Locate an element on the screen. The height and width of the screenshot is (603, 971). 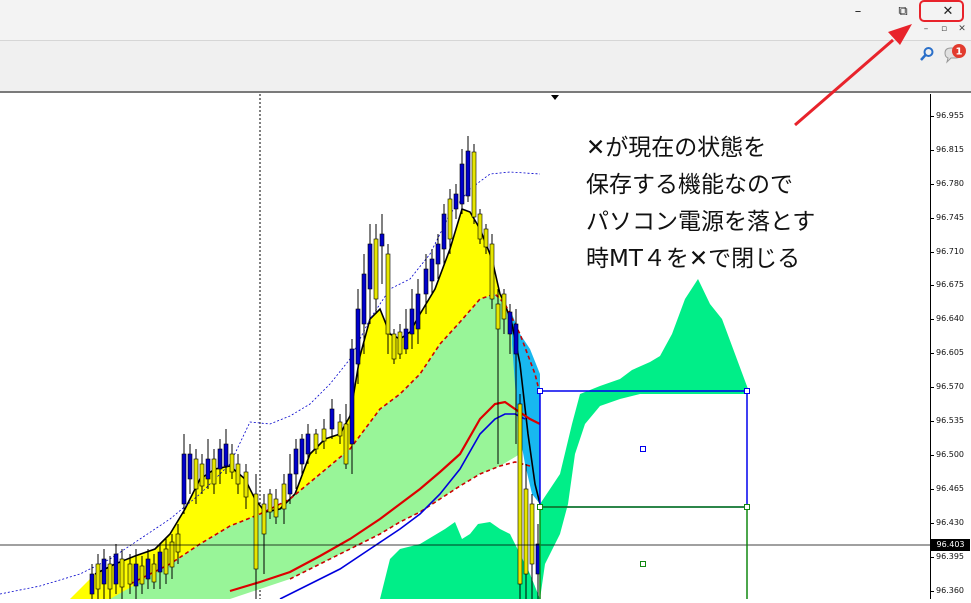
notification-badge-count: 1 is located at coordinates (959, 52).